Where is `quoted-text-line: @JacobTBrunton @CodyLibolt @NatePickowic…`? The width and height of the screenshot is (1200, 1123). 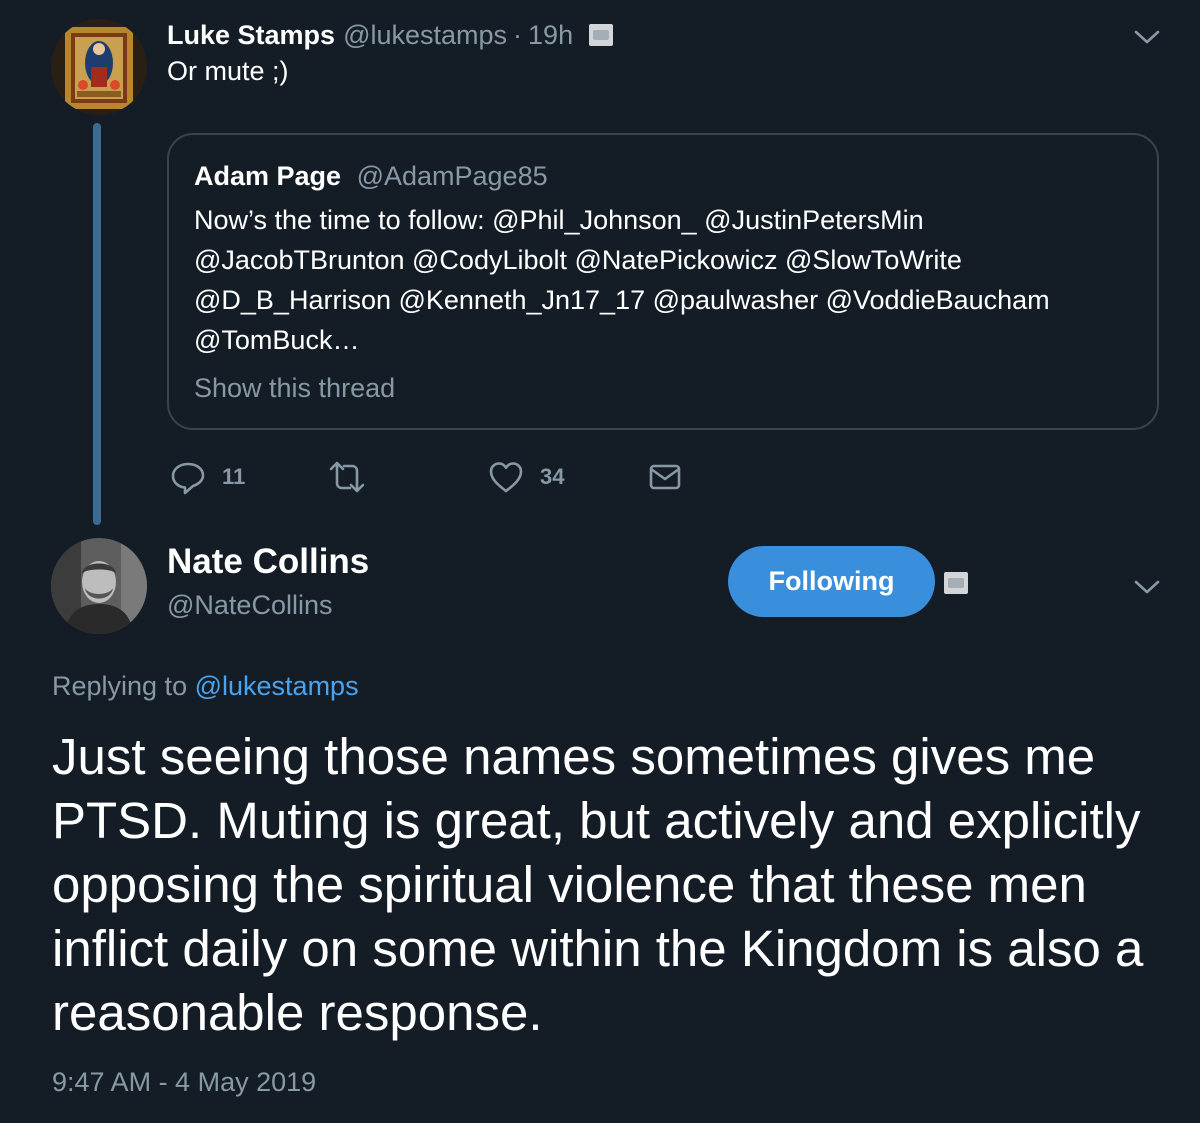
quoted-text-line: @JacobTBrunton @CodyLibolt @NatePickowic… is located at coordinates (578, 260).